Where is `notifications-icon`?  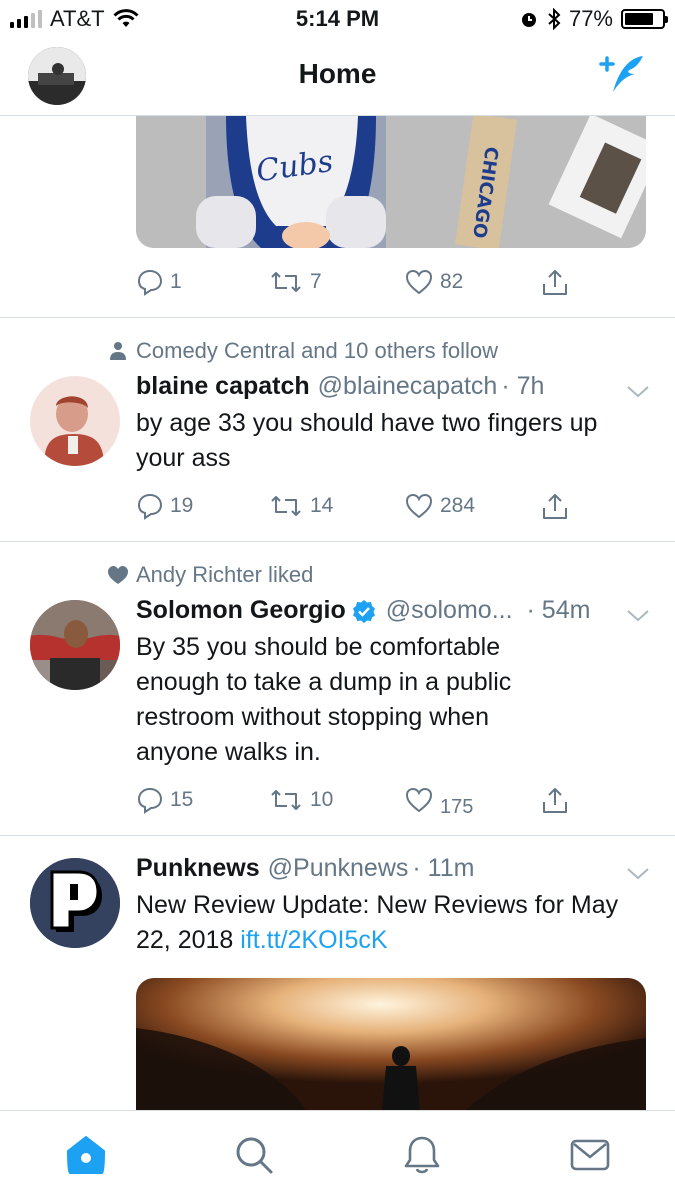 notifications-icon is located at coordinates (422, 1155).